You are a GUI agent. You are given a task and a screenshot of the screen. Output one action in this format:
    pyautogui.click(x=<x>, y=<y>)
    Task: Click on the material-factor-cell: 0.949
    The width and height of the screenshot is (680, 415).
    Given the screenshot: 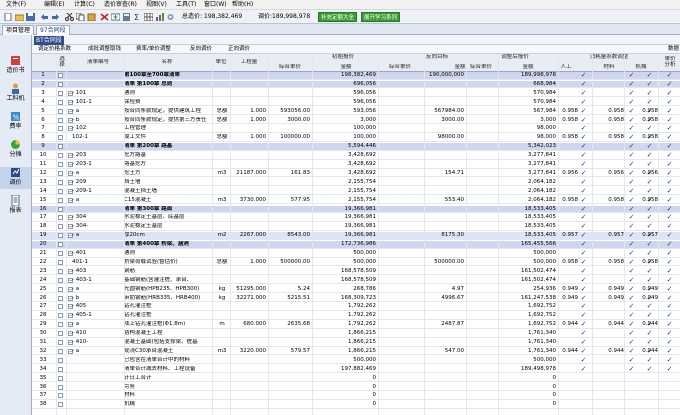 What is the action you would take?
    pyautogui.click(x=611, y=289)
    